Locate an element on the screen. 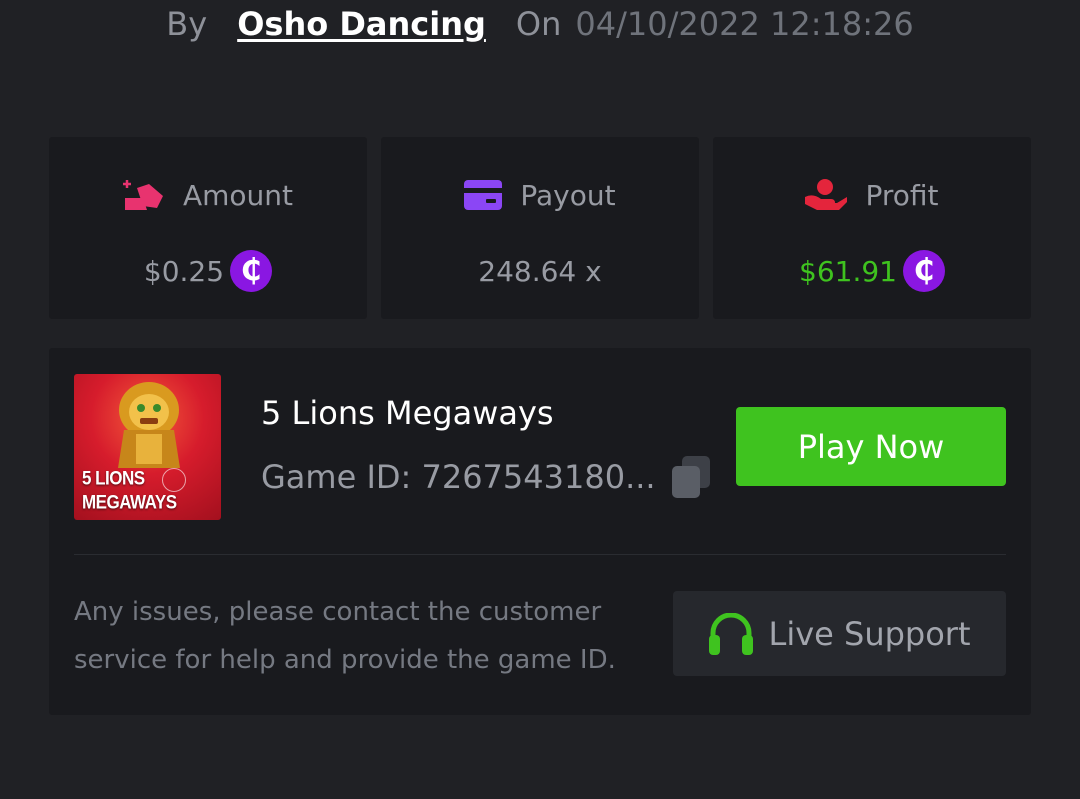  payout-value-row: 248.64 x is located at coordinates (539, 271).